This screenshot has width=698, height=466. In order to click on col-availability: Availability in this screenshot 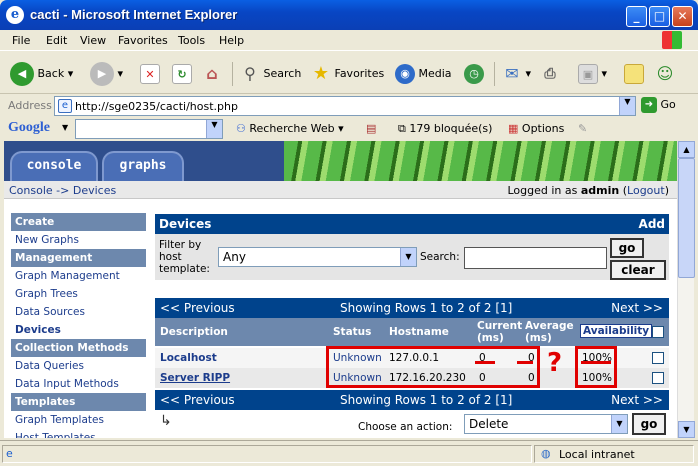, I will do `click(616, 331)`.